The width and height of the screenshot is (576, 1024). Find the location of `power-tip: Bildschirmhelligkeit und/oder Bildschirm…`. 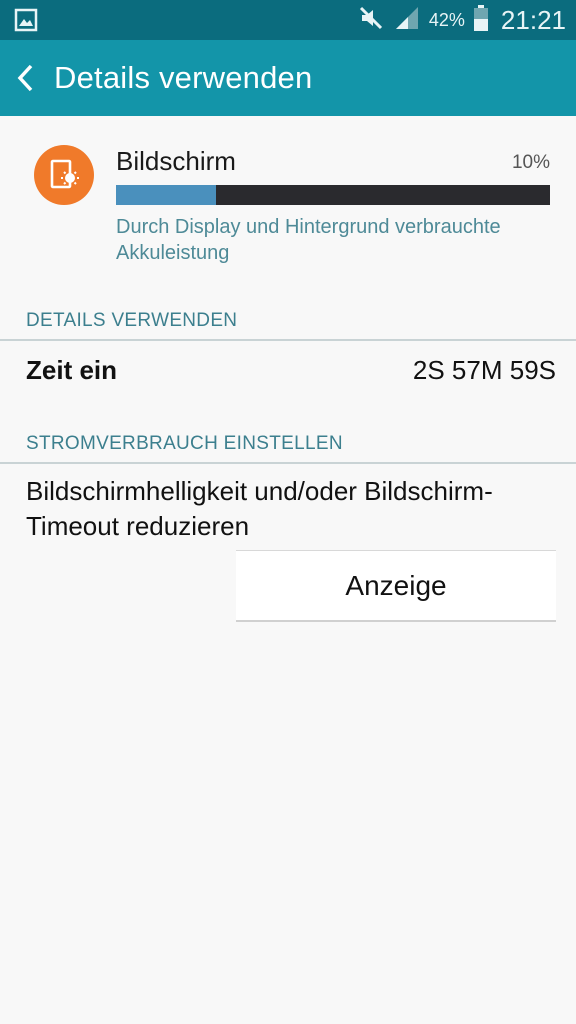

power-tip: Bildschirmhelligkeit und/oder Bildschirm… is located at coordinates (259, 508).